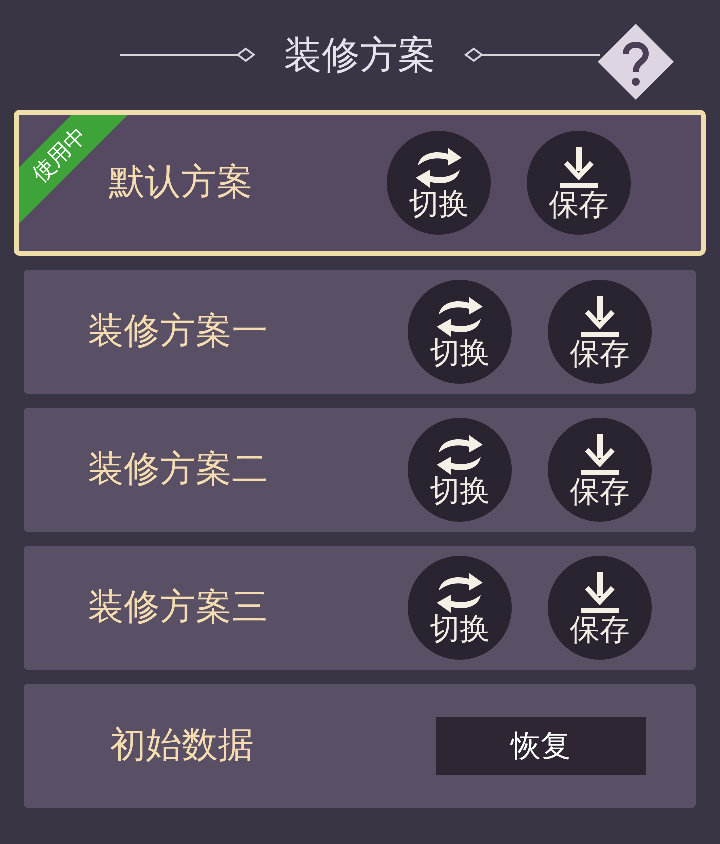  I want to click on restore-button: 恢复, so click(541, 746).